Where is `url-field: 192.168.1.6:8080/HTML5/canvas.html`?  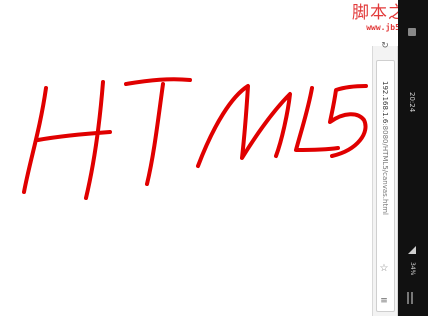 url-field: 192.168.1.6:8080/HTML5/canvas.html is located at coordinates (385, 186).